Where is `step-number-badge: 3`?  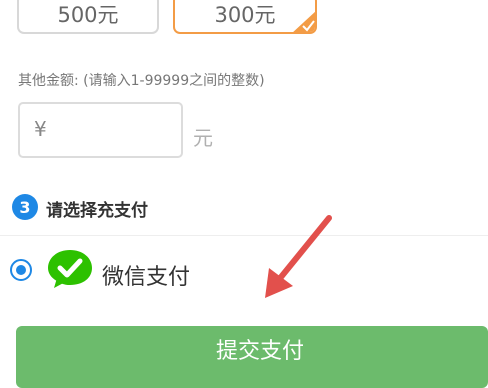
step-number-badge: 3 is located at coordinates (25, 207).